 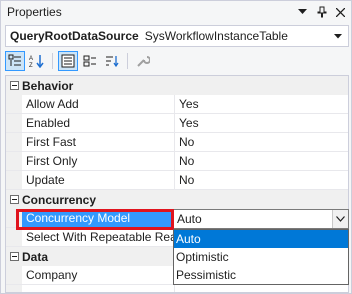 What do you see at coordinates (261, 219) in the screenshot?
I see `concurrency-model-combo: Auto` at bounding box center [261, 219].